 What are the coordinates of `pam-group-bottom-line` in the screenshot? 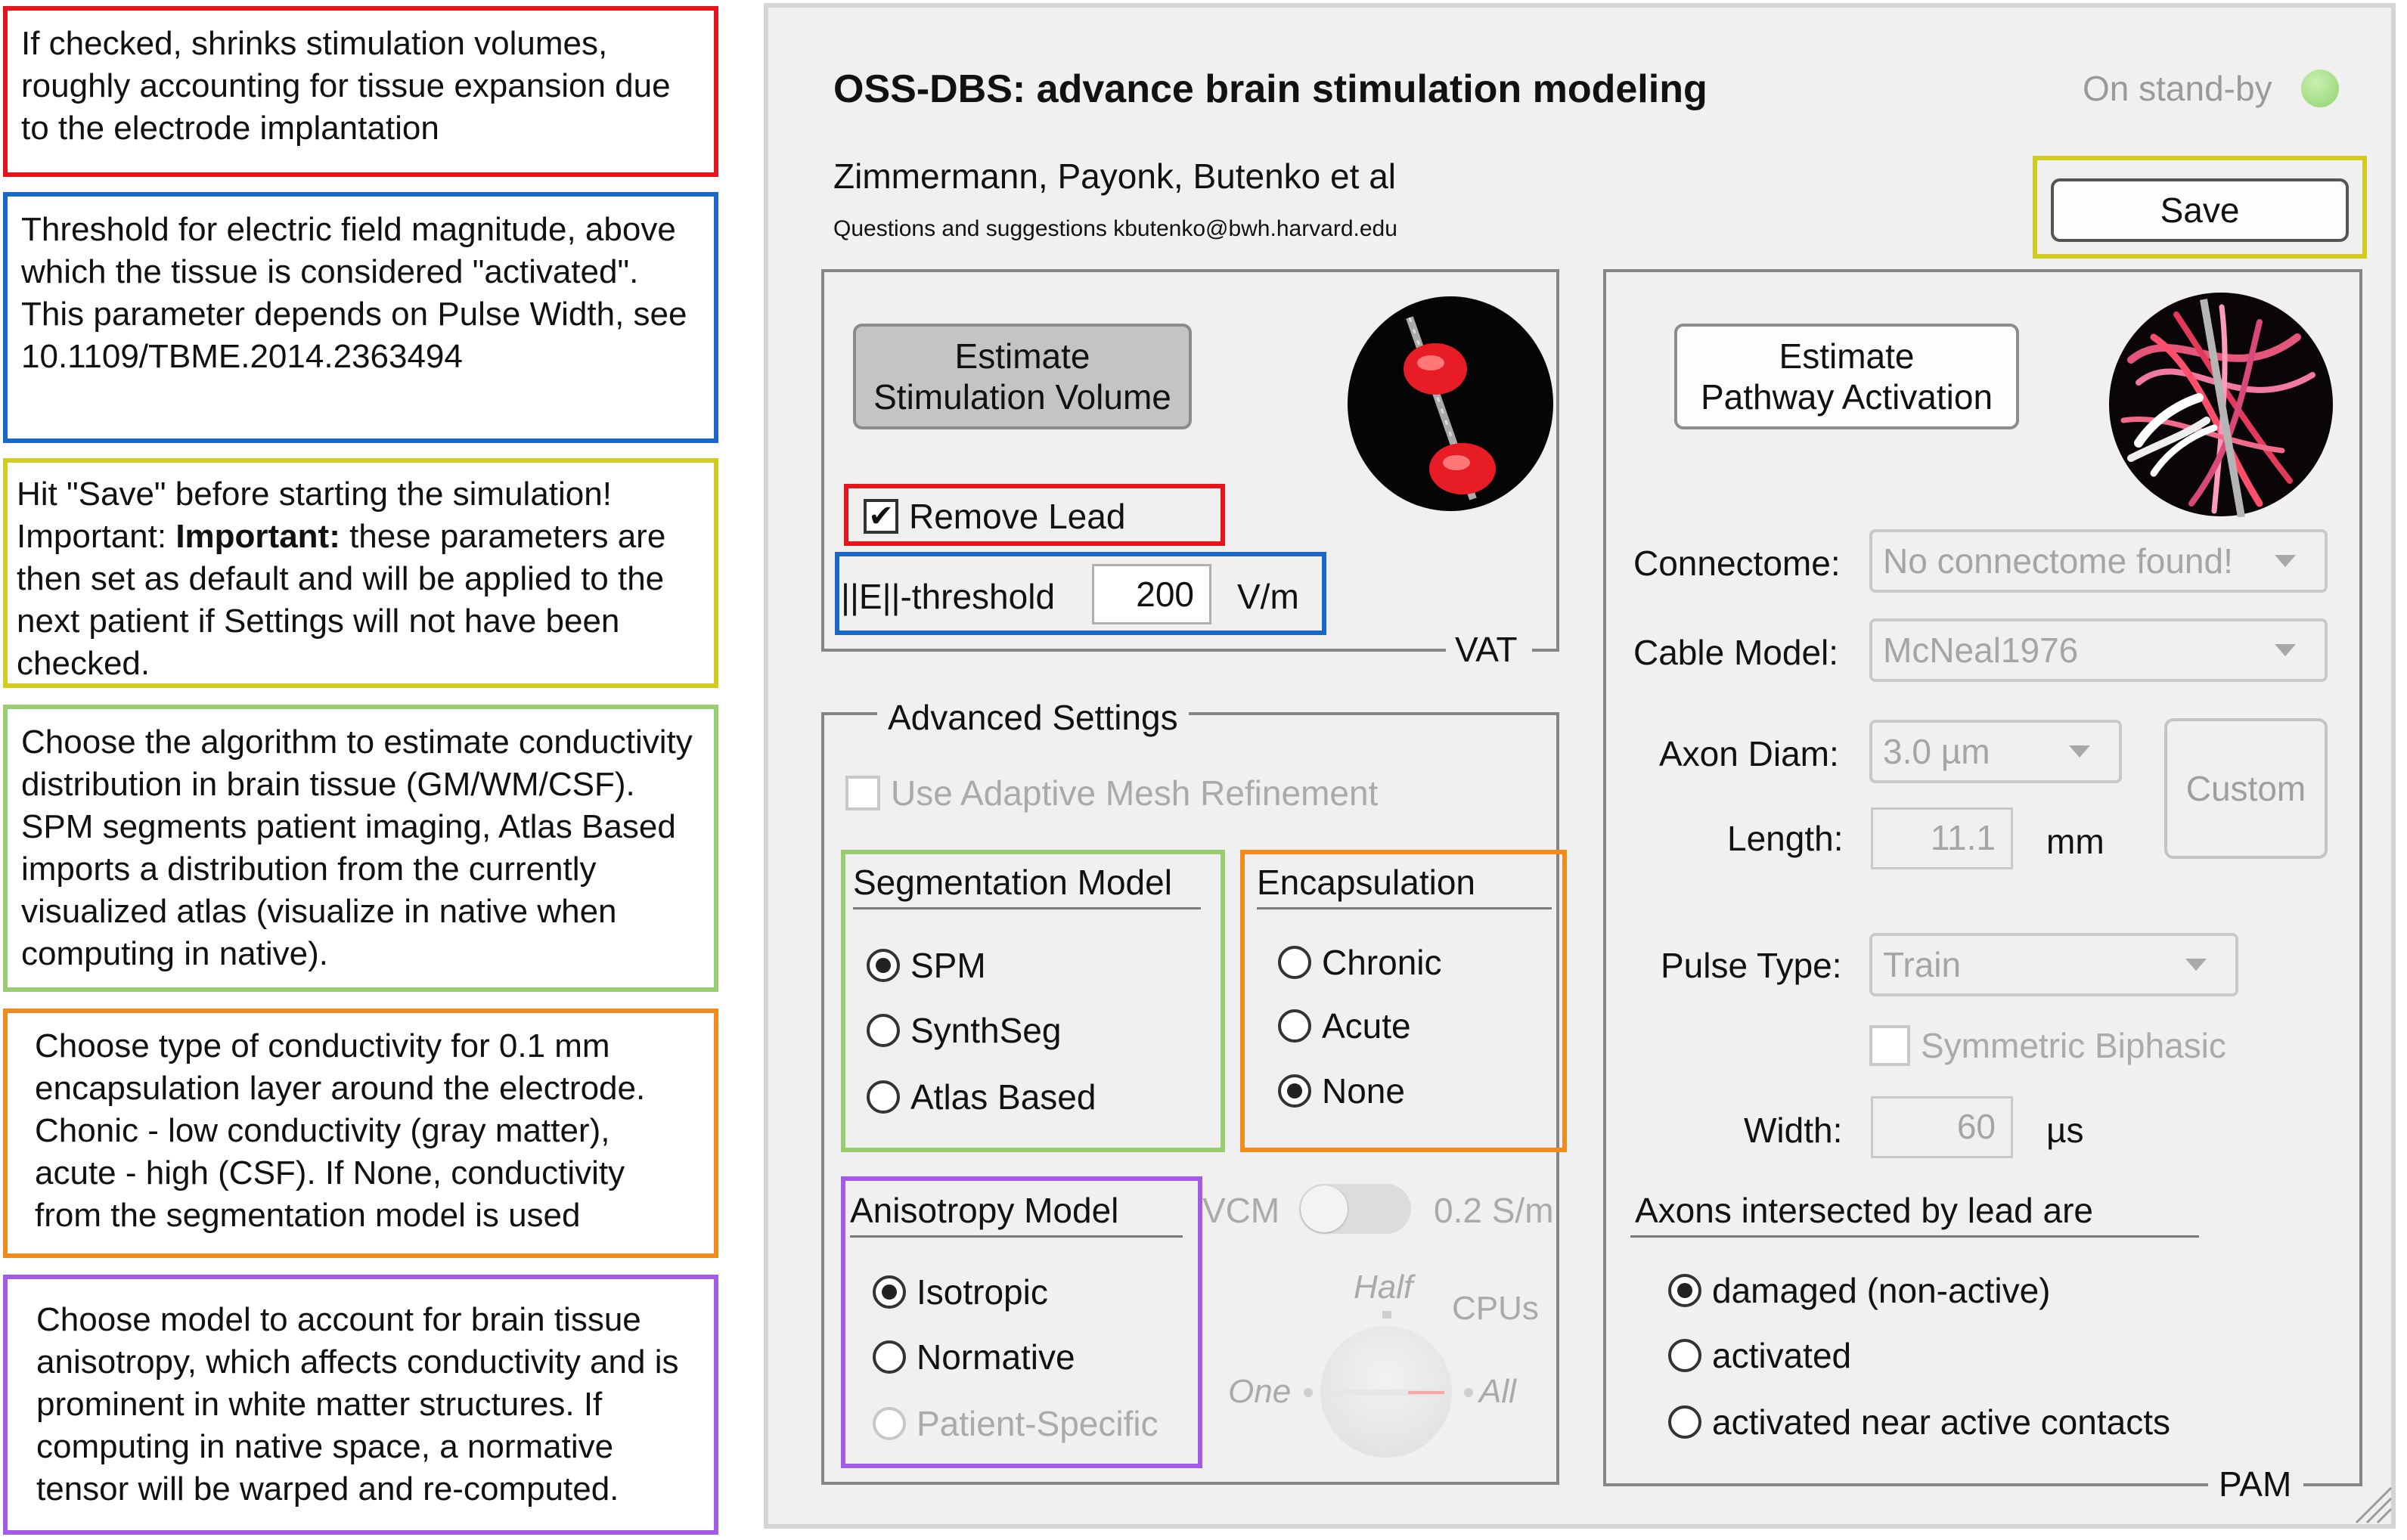 It's located at (1905, 1484).